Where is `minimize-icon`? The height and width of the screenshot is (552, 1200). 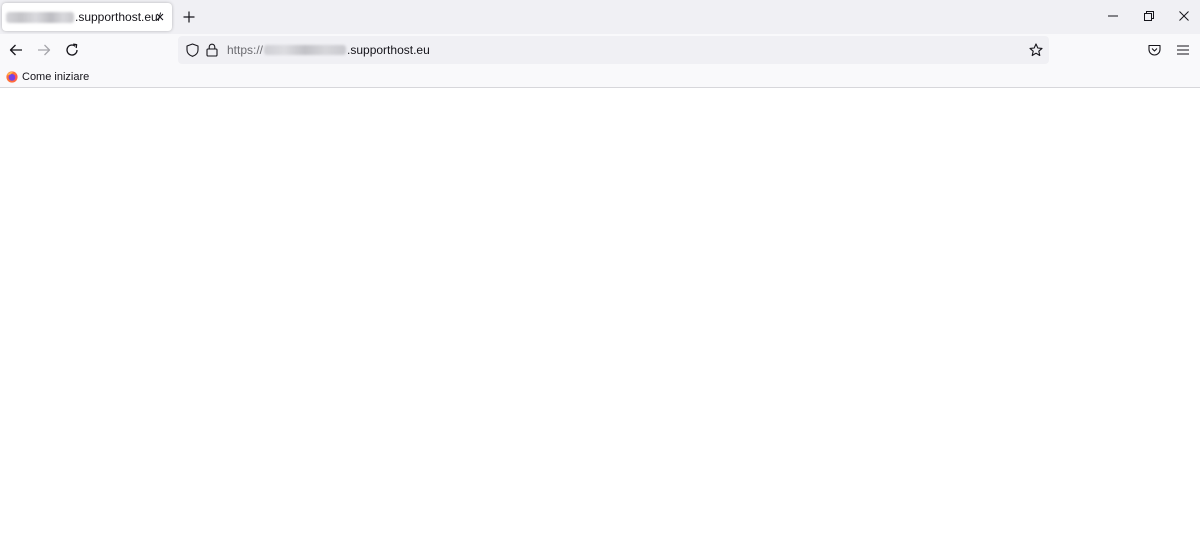
minimize-icon is located at coordinates (1113, 16).